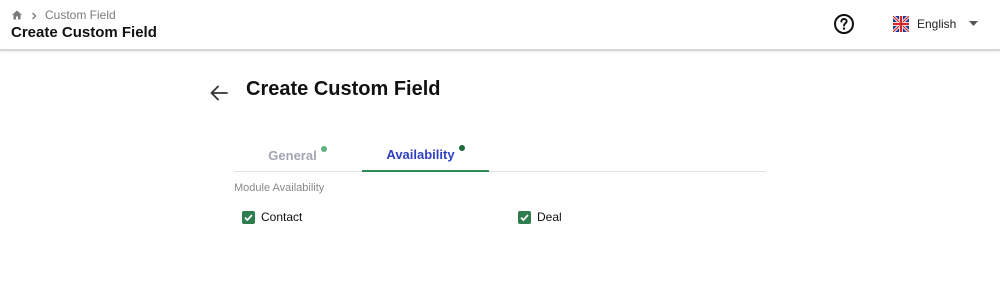 The image size is (1000, 282). What do you see at coordinates (937, 24) in the screenshot?
I see `language-label: English` at bounding box center [937, 24].